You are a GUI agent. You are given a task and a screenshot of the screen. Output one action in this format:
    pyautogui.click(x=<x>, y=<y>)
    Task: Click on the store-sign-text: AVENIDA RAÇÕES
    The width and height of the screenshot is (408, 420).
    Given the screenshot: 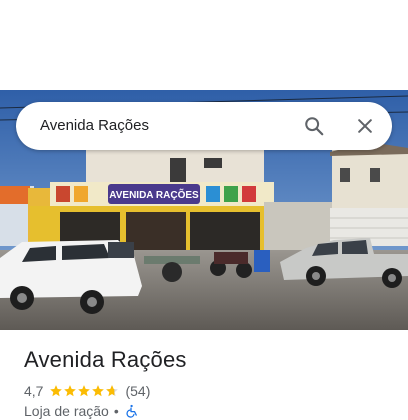 What is the action you would take?
    pyautogui.click(x=154, y=194)
    